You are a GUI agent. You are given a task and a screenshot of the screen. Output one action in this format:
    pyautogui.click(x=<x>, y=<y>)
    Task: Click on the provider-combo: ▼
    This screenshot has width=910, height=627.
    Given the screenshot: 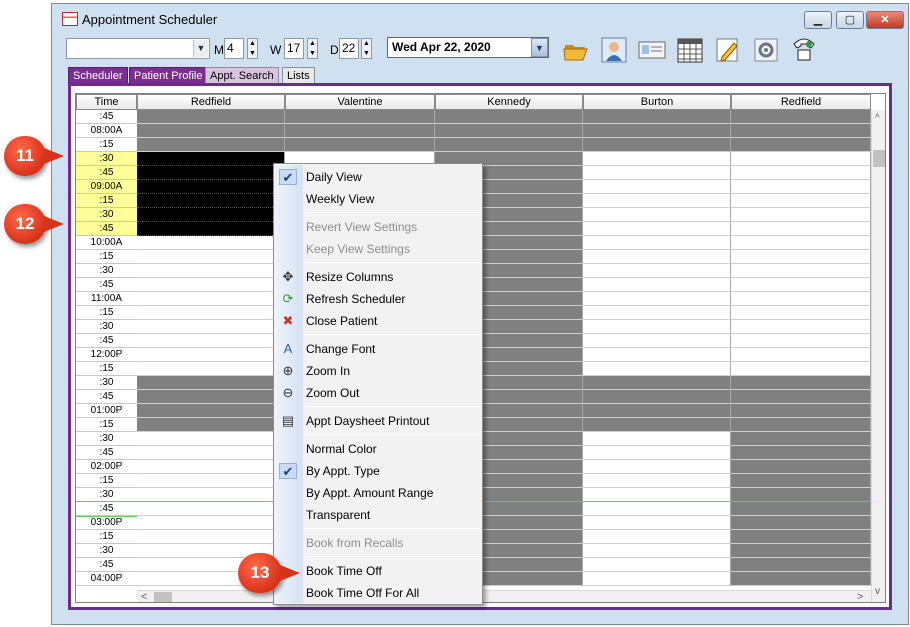 What is the action you would take?
    pyautogui.click(x=138, y=48)
    